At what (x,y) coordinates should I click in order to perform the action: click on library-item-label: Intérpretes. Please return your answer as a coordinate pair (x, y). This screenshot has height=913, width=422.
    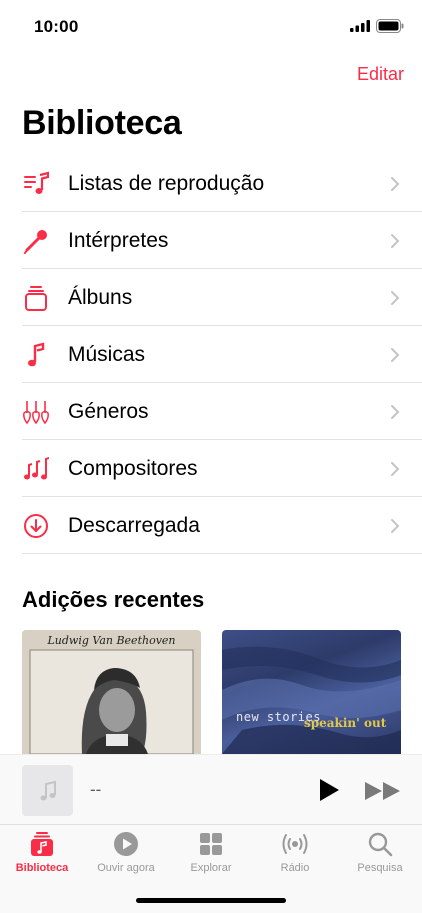
    Looking at the image, I should click on (118, 240).